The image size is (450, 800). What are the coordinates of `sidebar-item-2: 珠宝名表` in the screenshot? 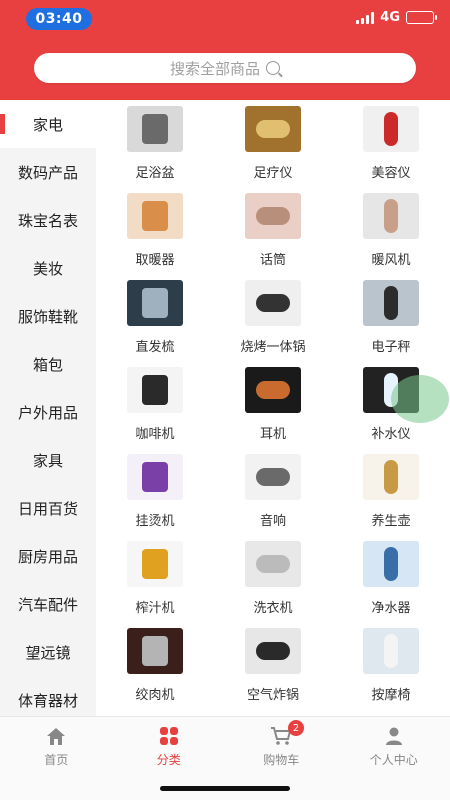 It's located at (48, 220).